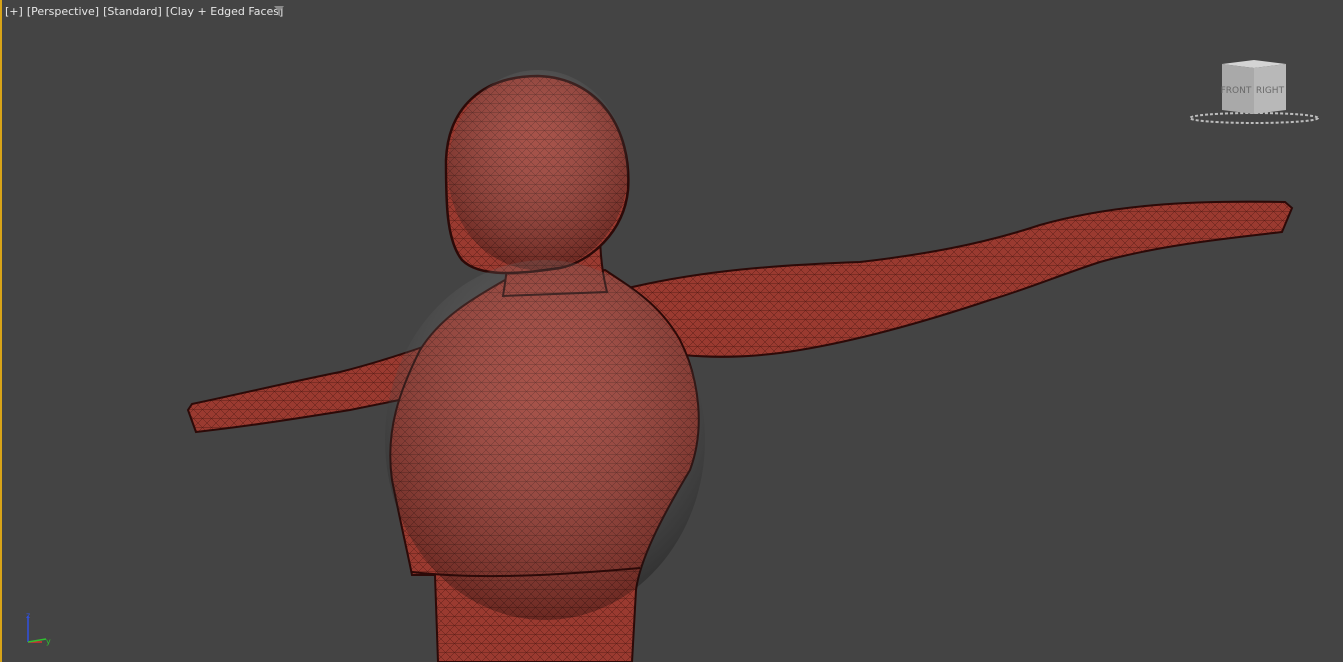 This screenshot has width=1343, height=662. I want to click on viewcube-right-label: RIGHT, so click(1270, 91).